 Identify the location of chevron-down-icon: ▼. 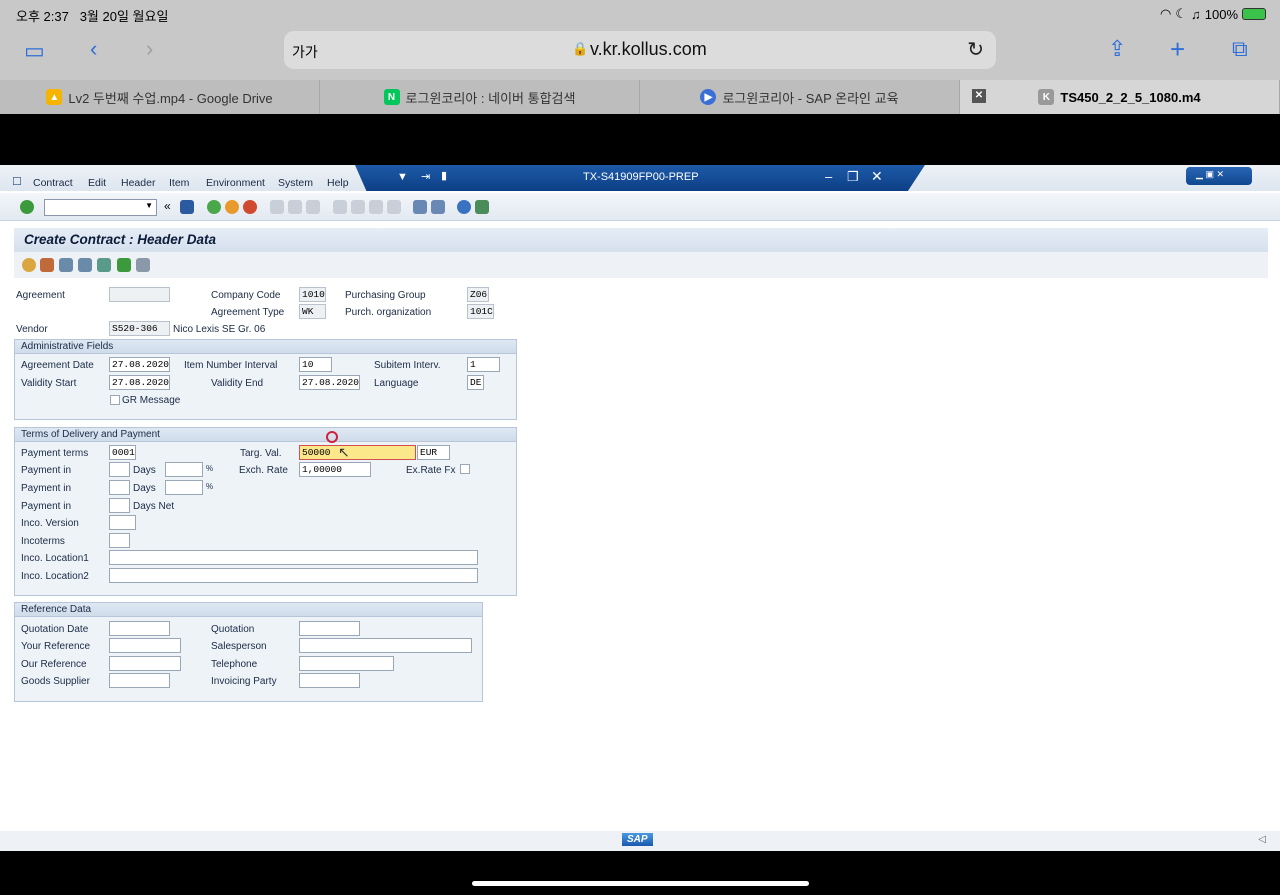
(149, 205).